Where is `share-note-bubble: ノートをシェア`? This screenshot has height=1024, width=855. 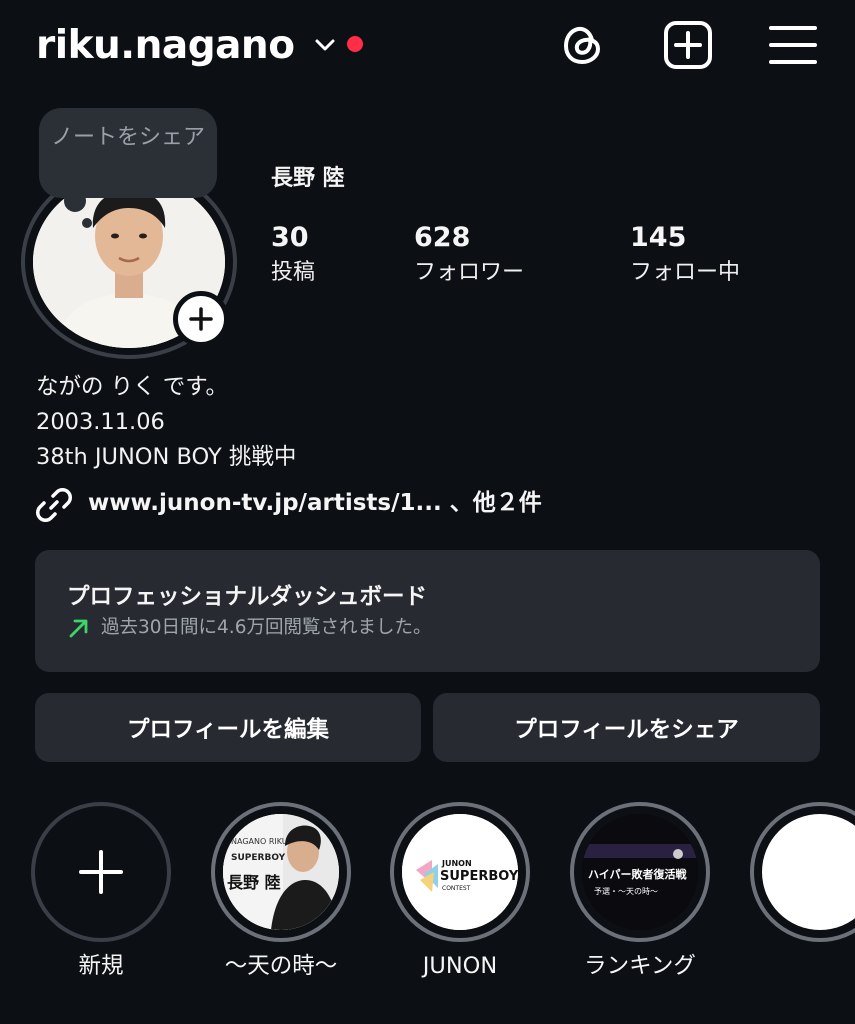
share-note-bubble: ノートをシェア is located at coordinates (128, 153).